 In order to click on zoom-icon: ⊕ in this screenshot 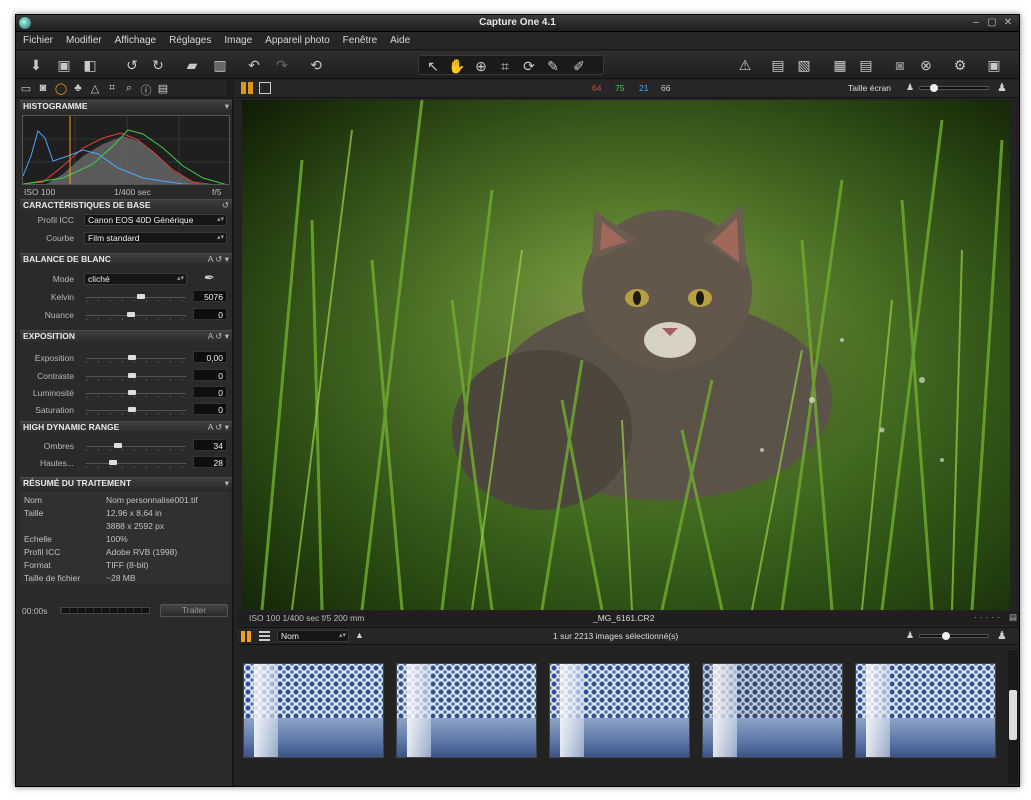, I will do `click(481, 66)`.